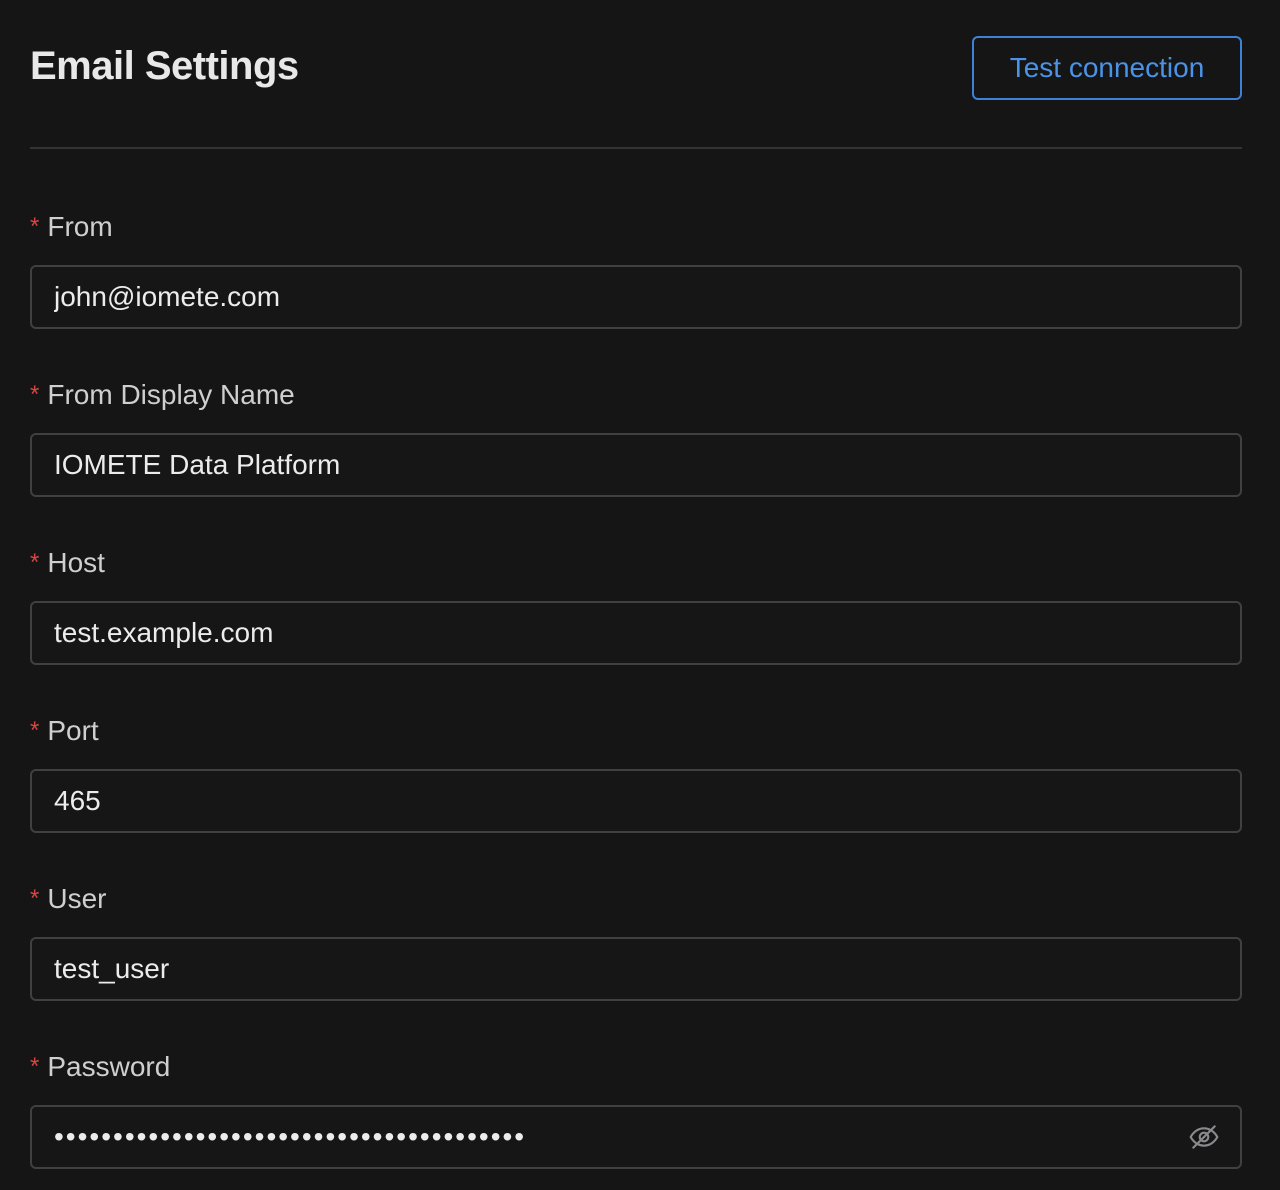 The image size is (1280, 1190). What do you see at coordinates (100, 1066) in the screenshot?
I see `password-label: * Password` at bounding box center [100, 1066].